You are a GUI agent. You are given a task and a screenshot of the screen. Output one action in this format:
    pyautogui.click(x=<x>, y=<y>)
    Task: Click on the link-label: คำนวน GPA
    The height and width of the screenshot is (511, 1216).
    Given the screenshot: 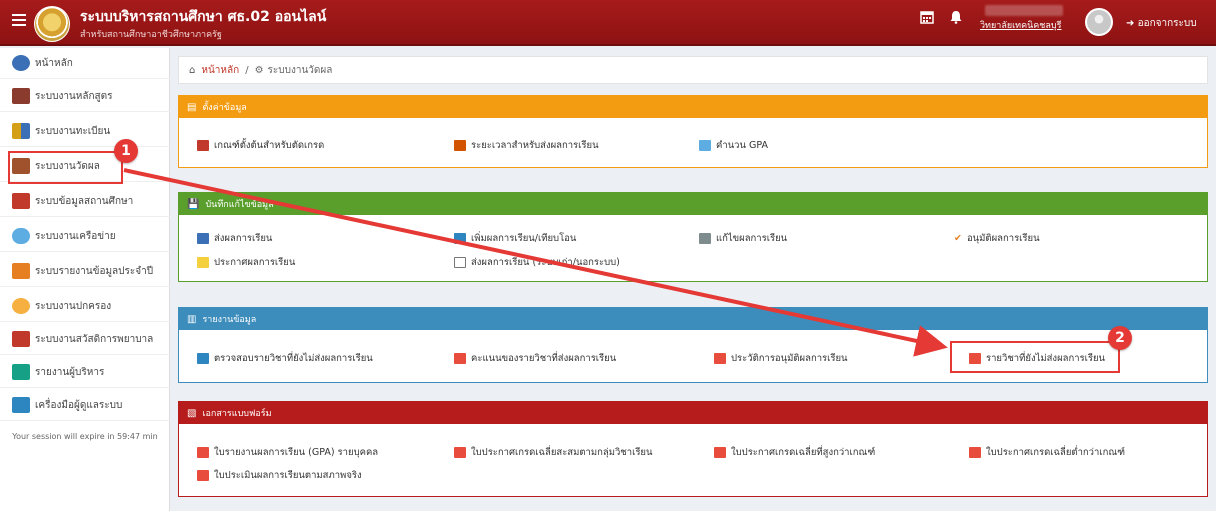 What is the action you would take?
    pyautogui.click(x=742, y=145)
    